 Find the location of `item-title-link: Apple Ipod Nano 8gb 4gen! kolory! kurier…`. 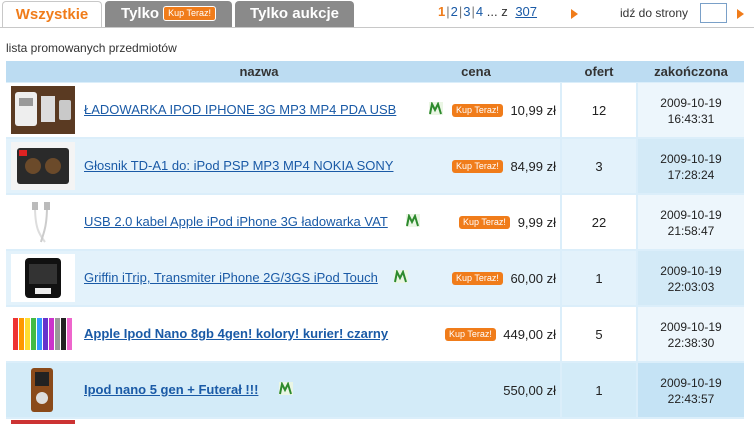

item-title-link: Apple Ipod Nano 8gb 4gen! kolory! kurier… is located at coordinates (236, 333).